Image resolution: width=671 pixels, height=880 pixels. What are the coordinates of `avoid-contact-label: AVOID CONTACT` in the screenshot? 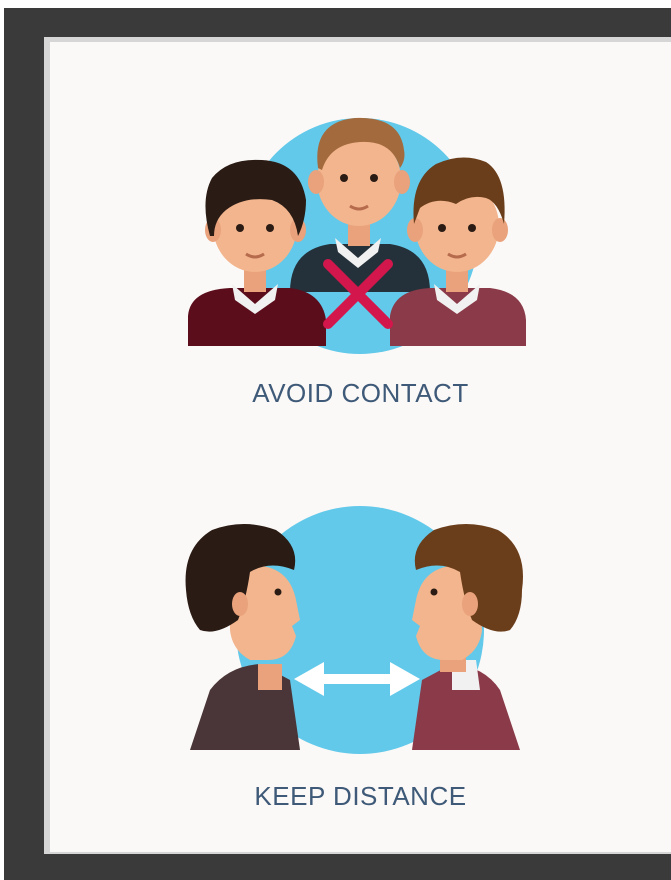 It's located at (360, 393).